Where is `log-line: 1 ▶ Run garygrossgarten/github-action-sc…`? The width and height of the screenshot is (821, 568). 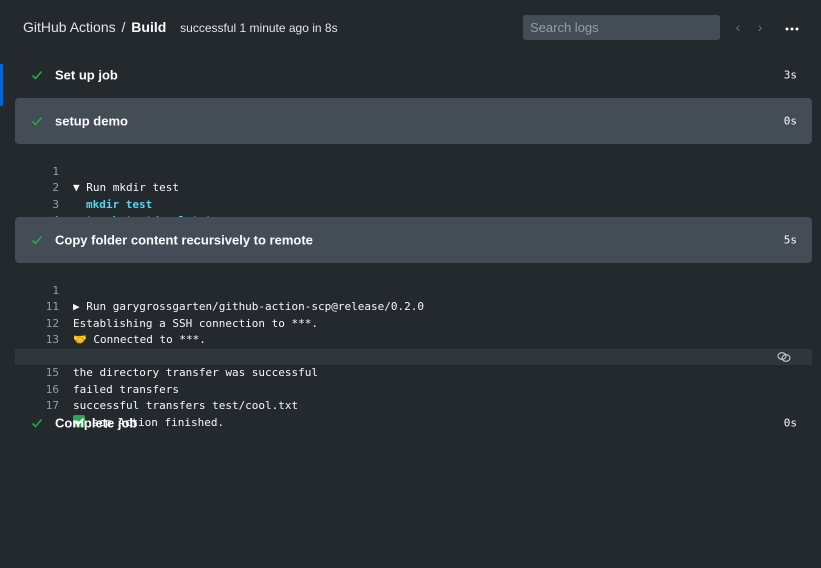
log-line: 1 ▶ Run garygrossgarten/github-action-sc… is located at coordinates (413, 290).